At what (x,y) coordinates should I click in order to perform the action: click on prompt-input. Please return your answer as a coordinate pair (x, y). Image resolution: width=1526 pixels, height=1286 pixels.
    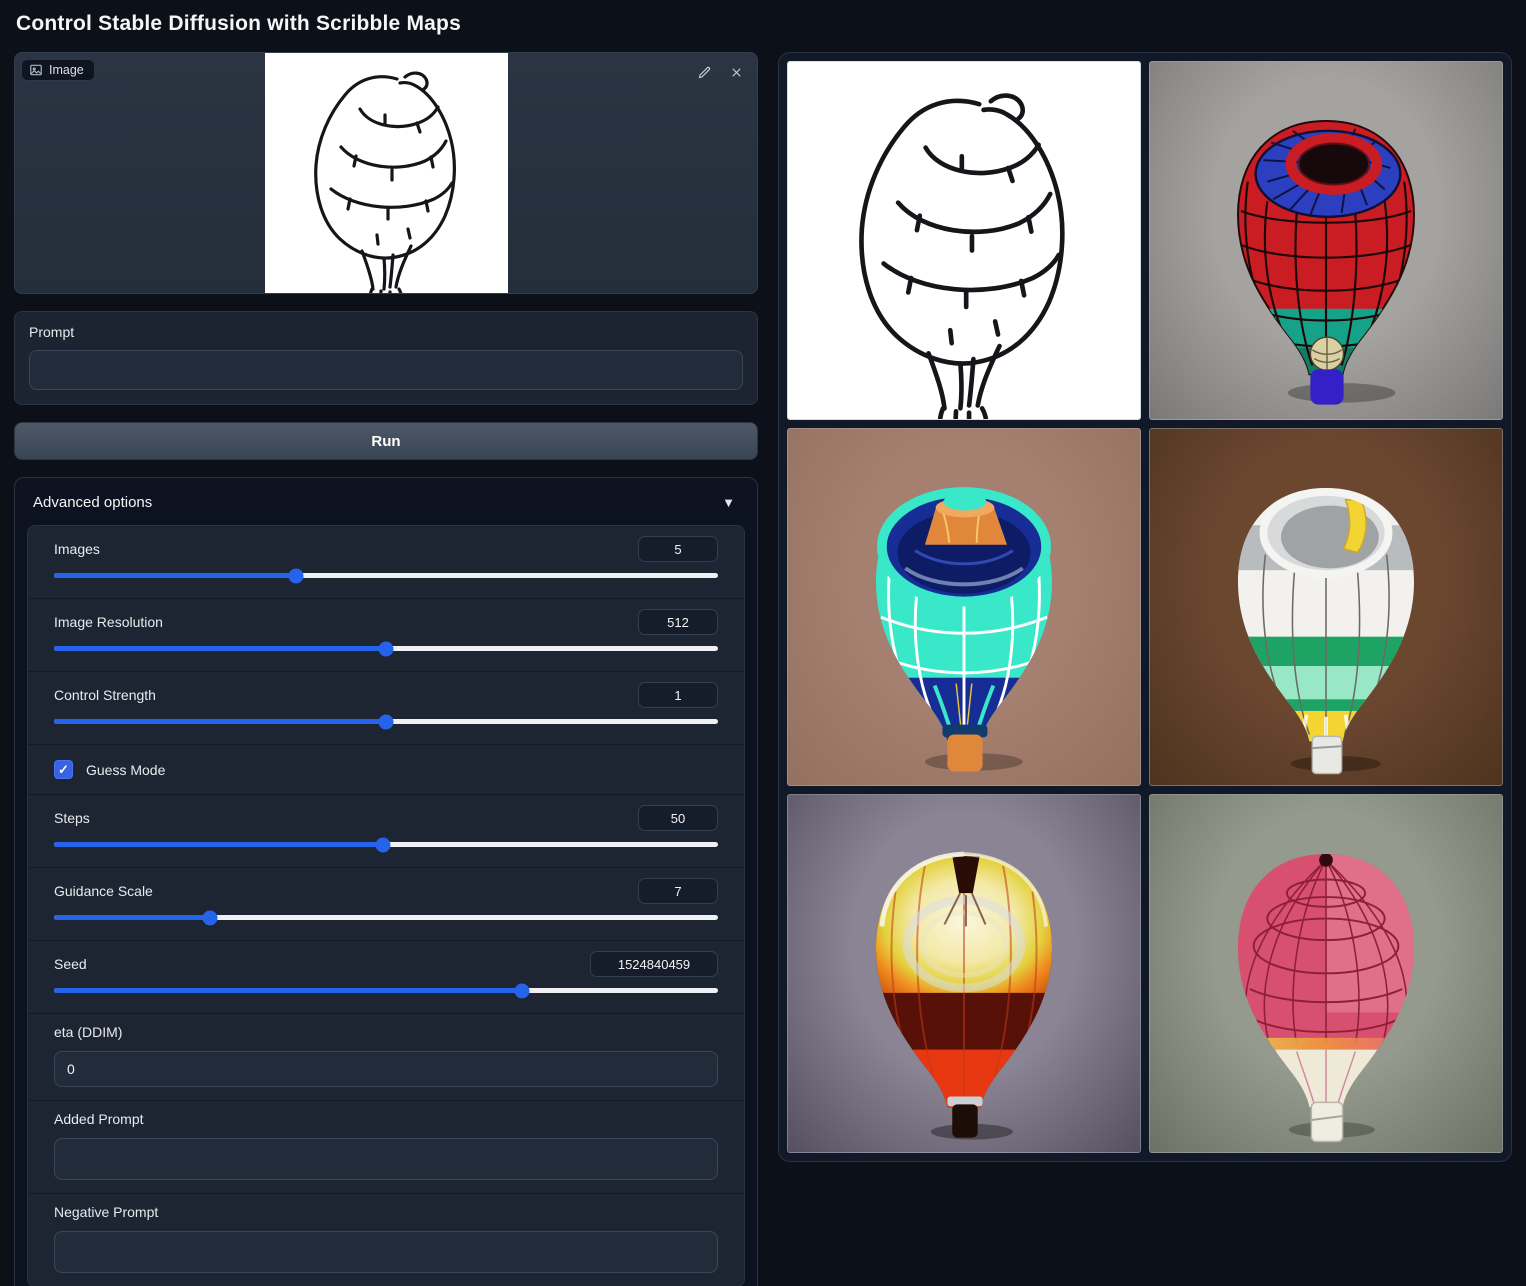
    Looking at the image, I should click on (386, 370).